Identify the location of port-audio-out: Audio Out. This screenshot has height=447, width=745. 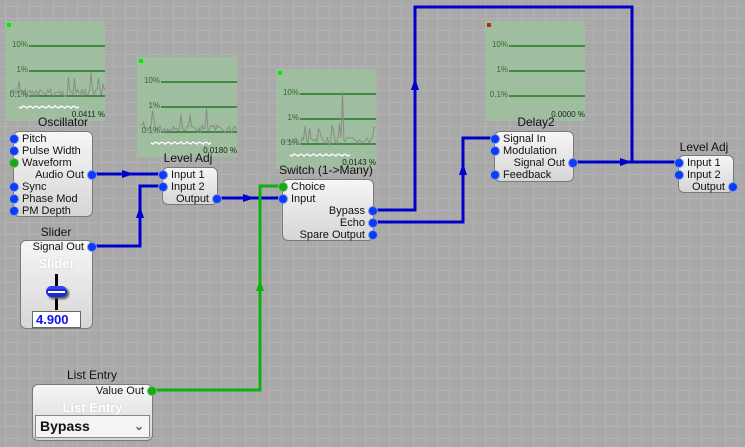
(66, 175).